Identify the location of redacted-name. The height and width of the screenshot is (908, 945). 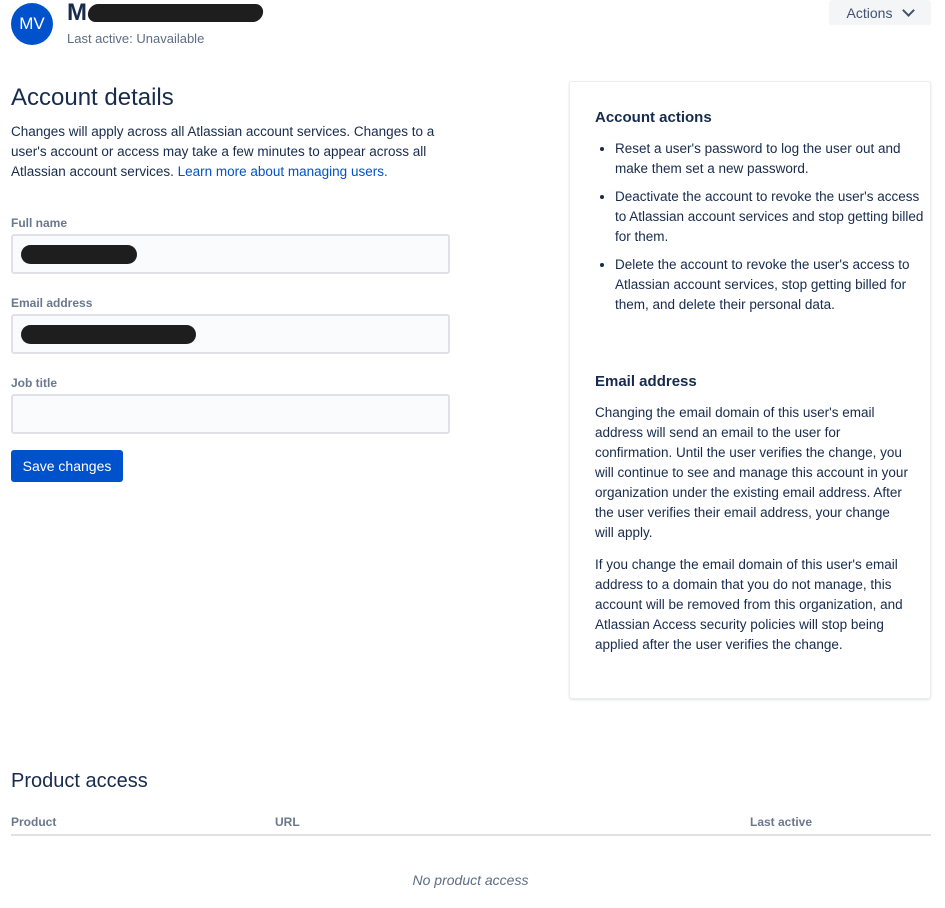
(175, 13).